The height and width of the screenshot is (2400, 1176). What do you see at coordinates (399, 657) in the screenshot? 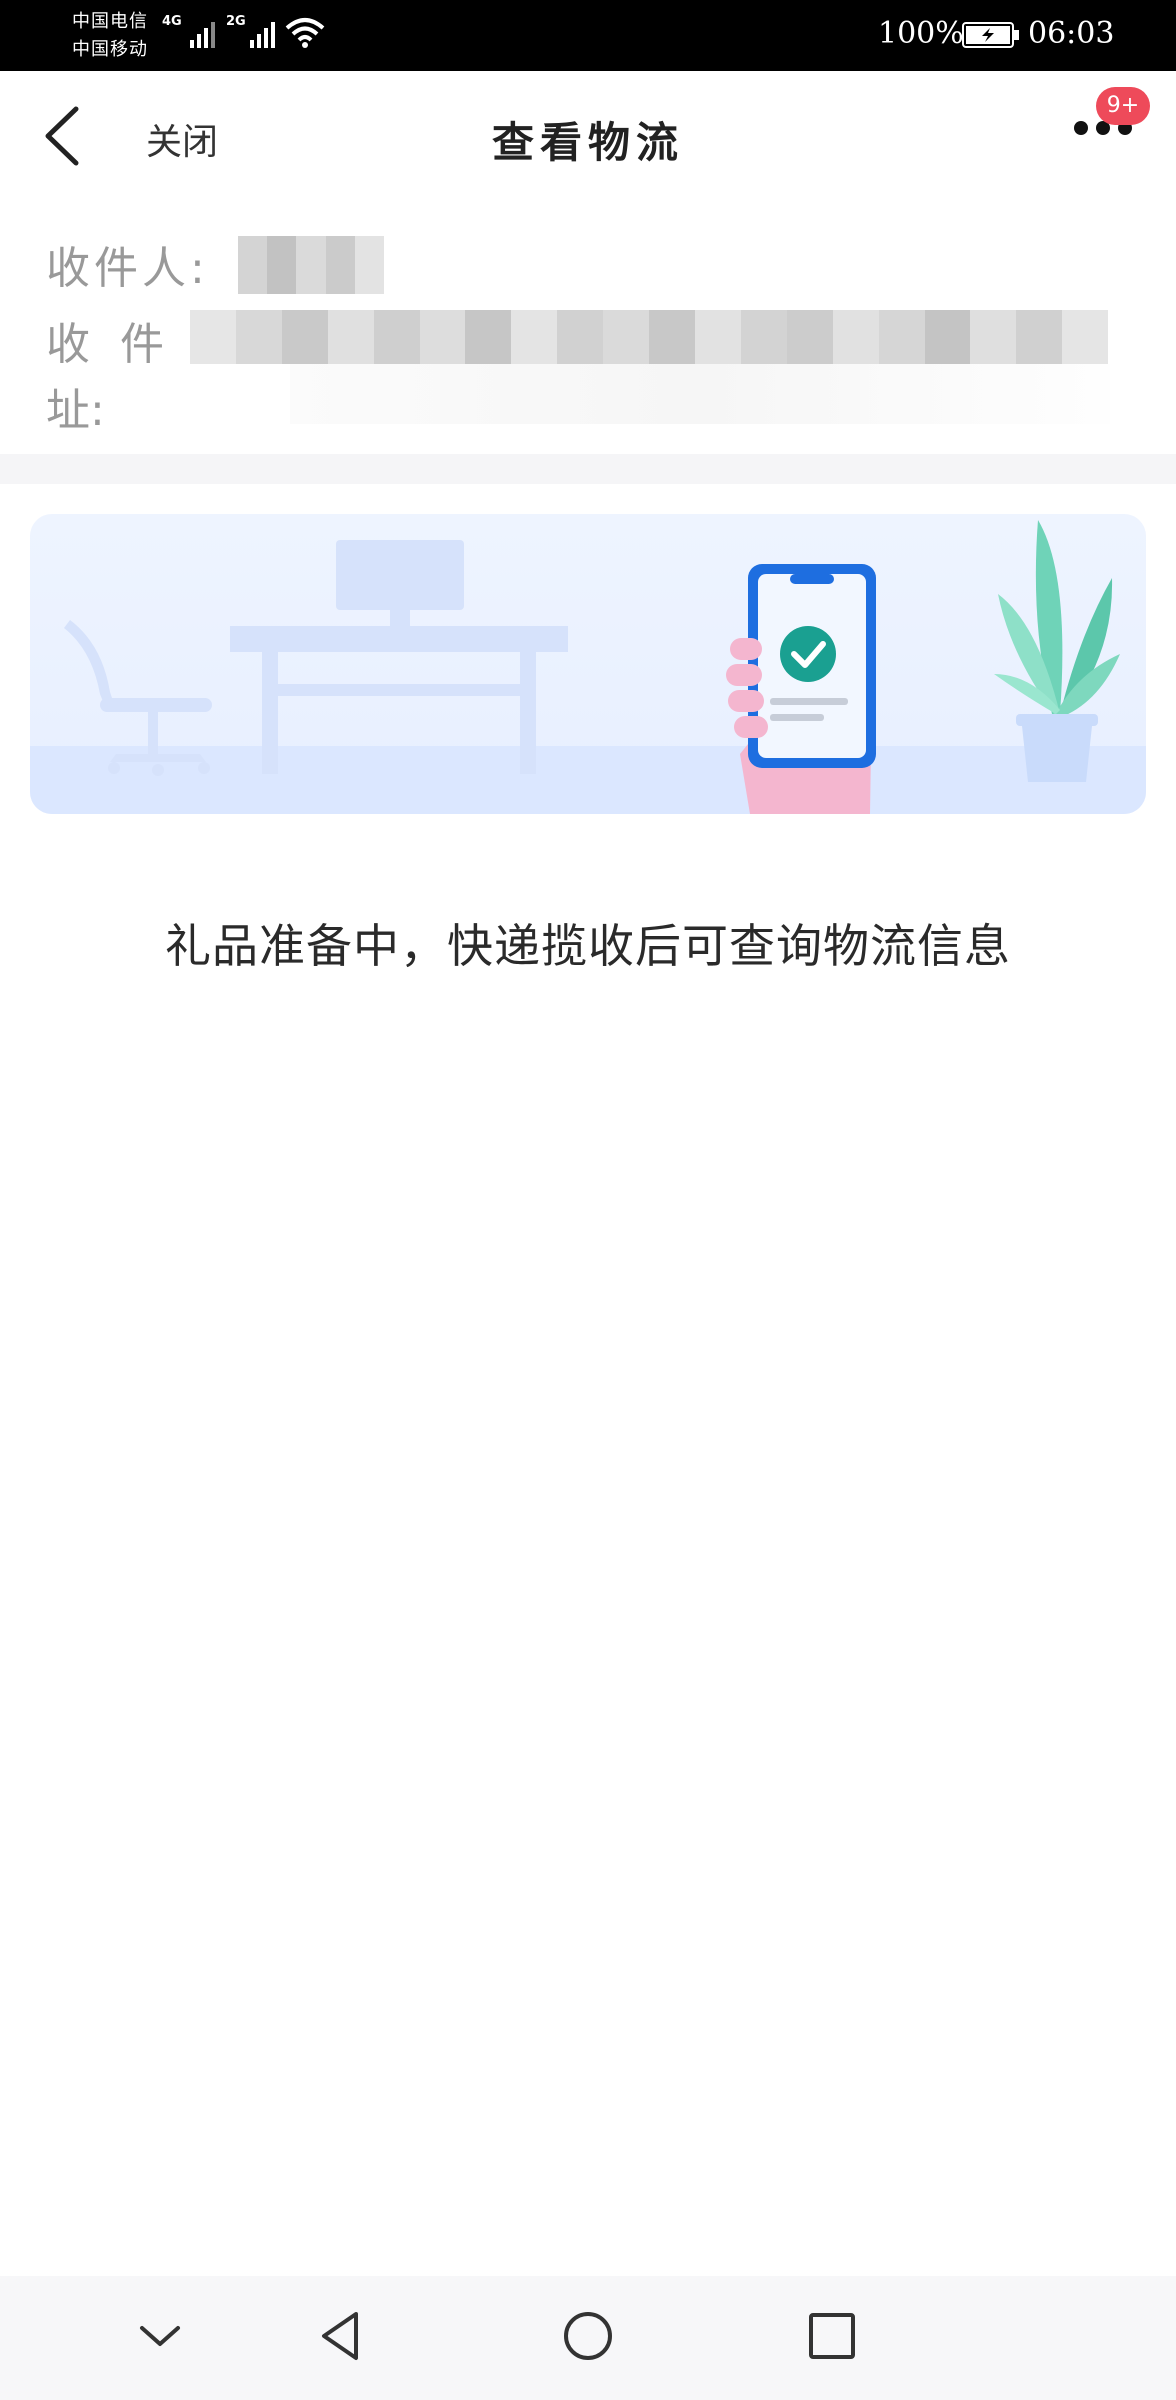
I see `desk-illustration` at bounding box center [399, 657].